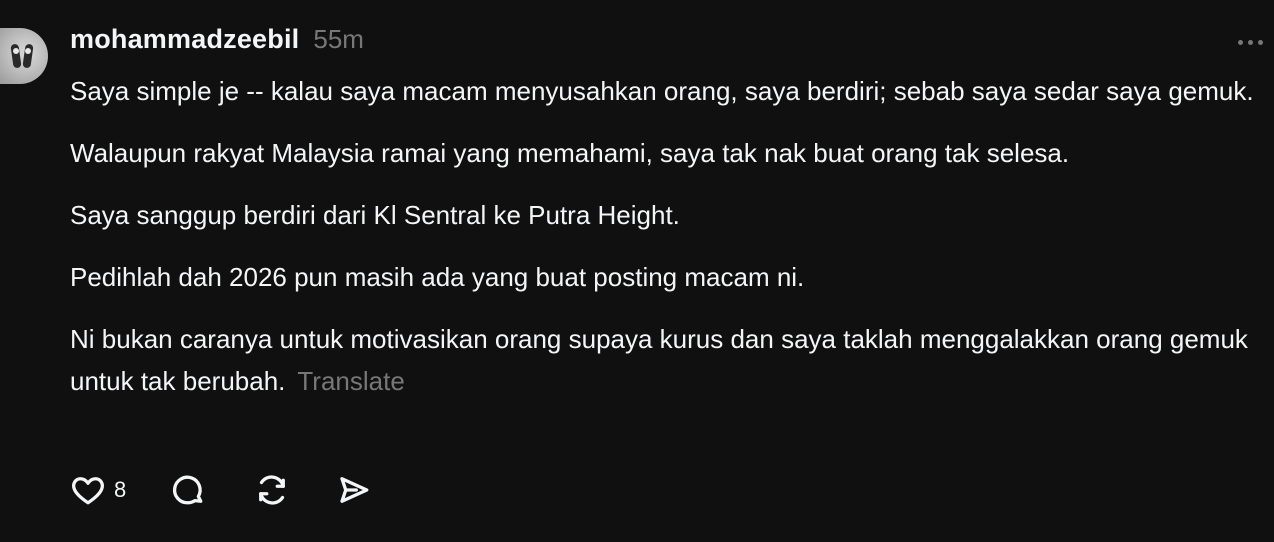  I want to click on send-icon, so click(354, 490).